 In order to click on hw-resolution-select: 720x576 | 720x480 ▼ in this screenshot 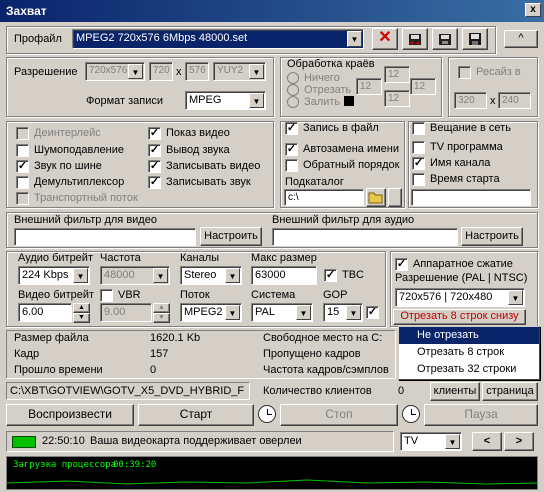, I will do `click(460, 297)`.